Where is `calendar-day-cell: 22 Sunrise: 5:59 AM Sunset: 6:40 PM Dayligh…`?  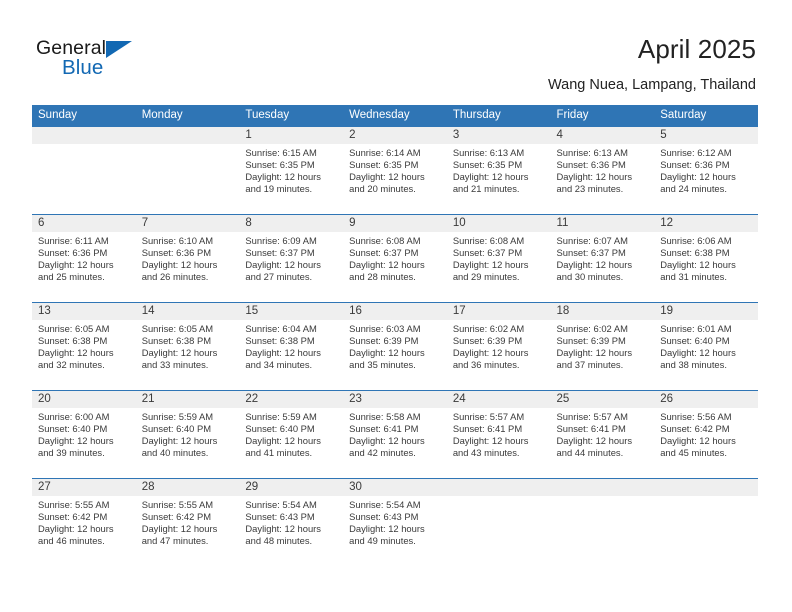
calendar-day-cell: 22 Sunrise: 5:59 AM Sunset: 6:40 PM Dayligh… is located at coordinates (291, 434).